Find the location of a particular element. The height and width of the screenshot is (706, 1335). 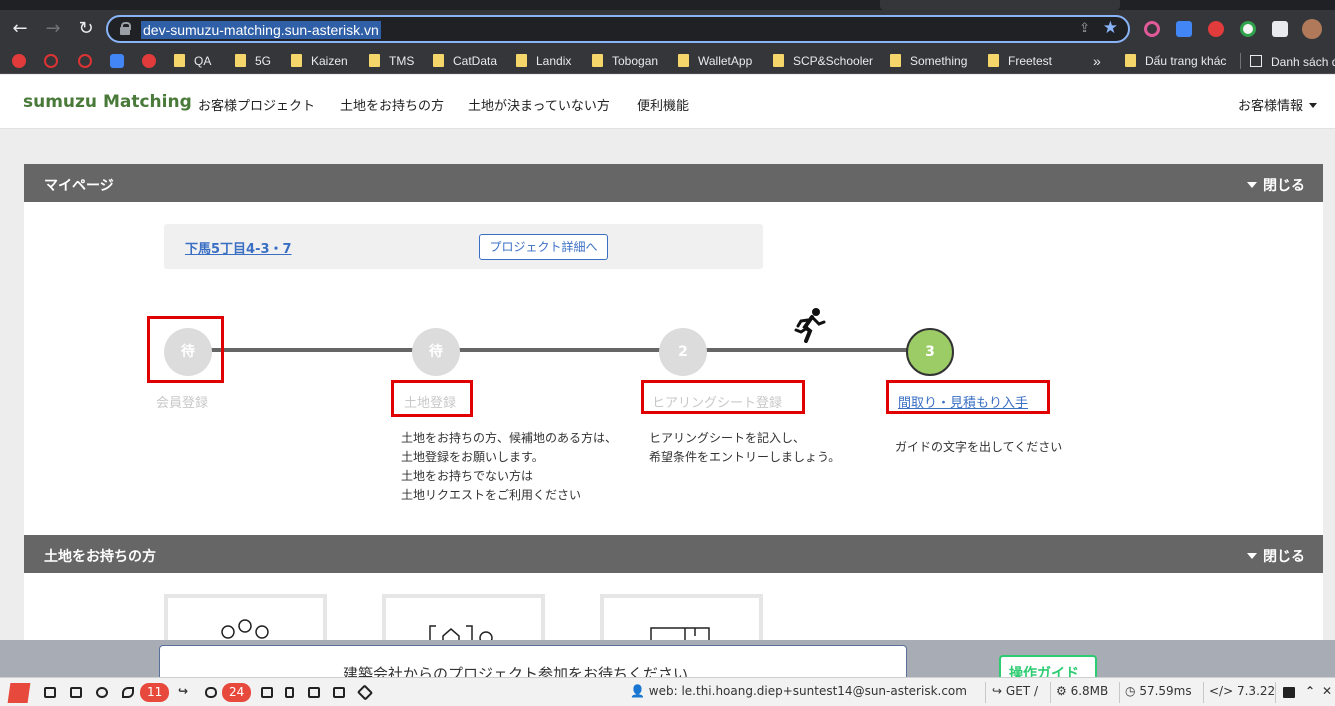

bookmark-tobogan: Tobogan is located at coordinates (625, 61).